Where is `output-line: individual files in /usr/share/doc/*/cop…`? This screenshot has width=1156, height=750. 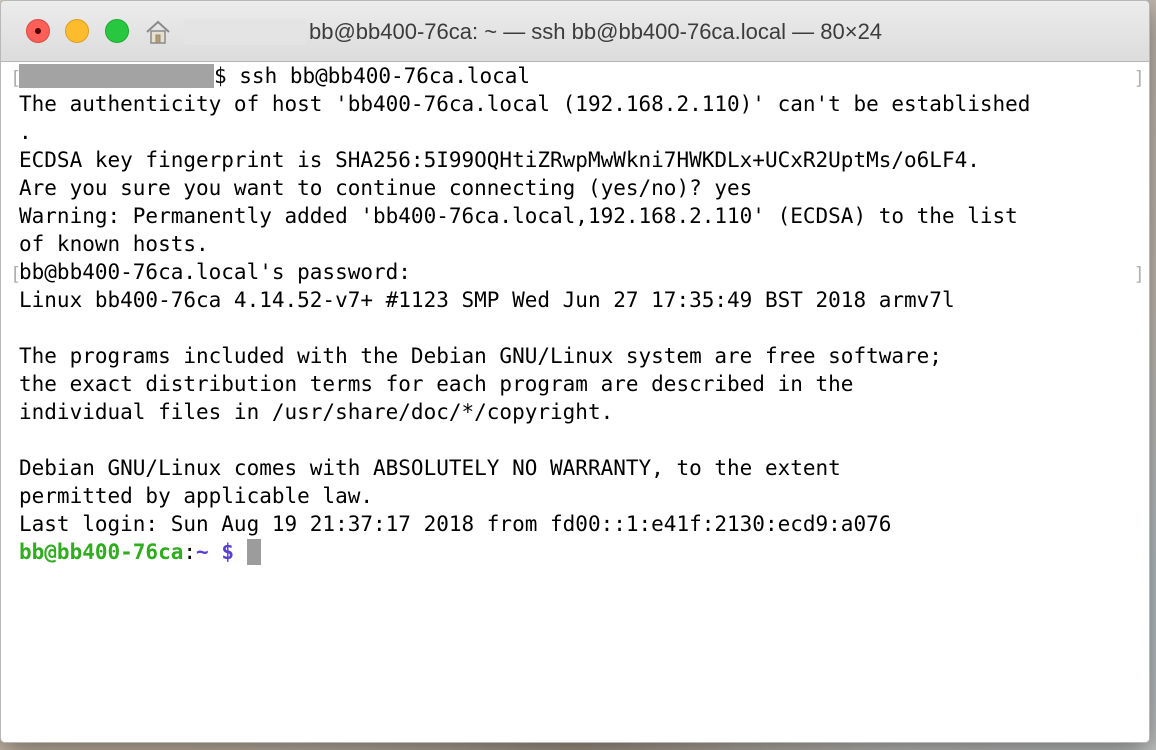
output-line: individual files in /usr/share/doc/*/cop… is located at coordinates (316, 412).